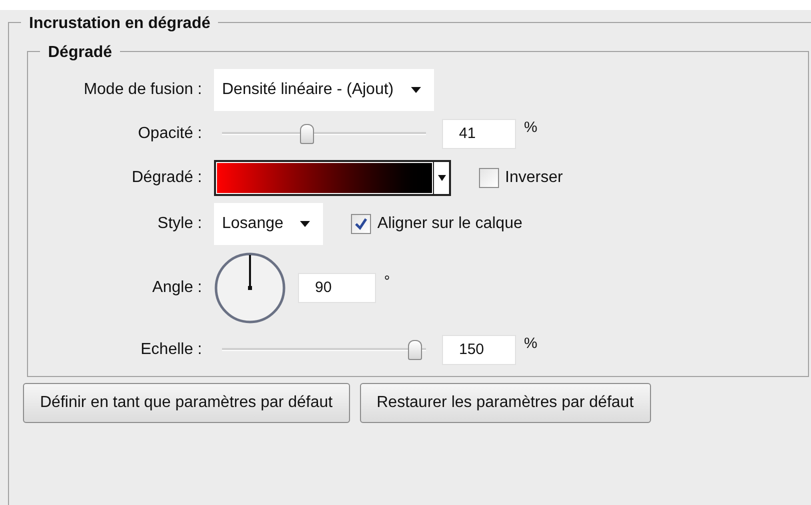 The image size is (811, 505). I want to click on default-button: Restaurer les paramètres par défaut, so click(505, 403).